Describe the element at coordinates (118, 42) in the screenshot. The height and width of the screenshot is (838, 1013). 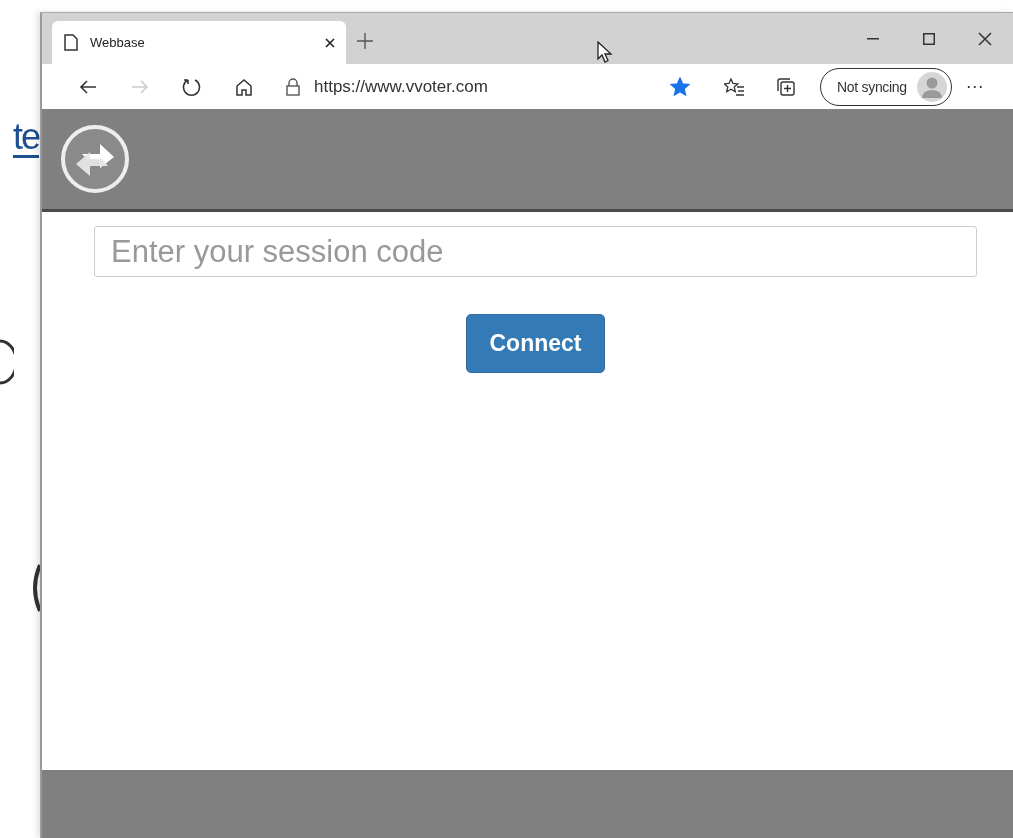
I see `tab-title: Webbase` at that location.